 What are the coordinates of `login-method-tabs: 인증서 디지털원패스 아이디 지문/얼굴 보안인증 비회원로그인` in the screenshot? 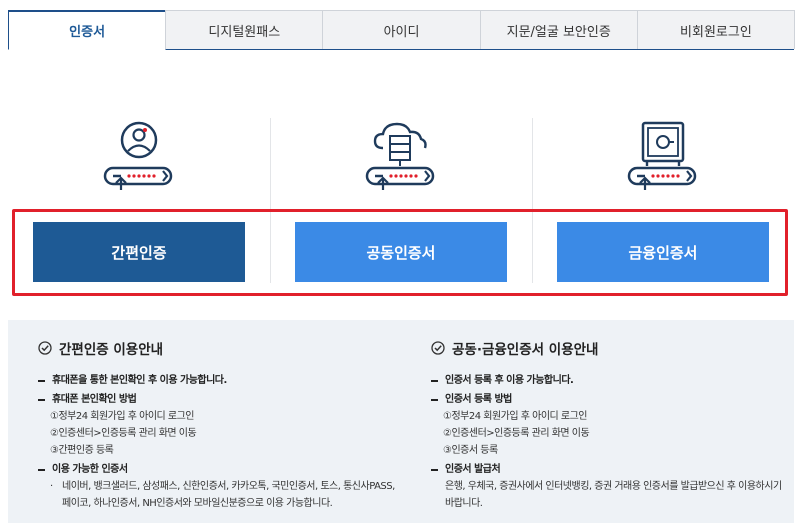 It's located at (402, 30).